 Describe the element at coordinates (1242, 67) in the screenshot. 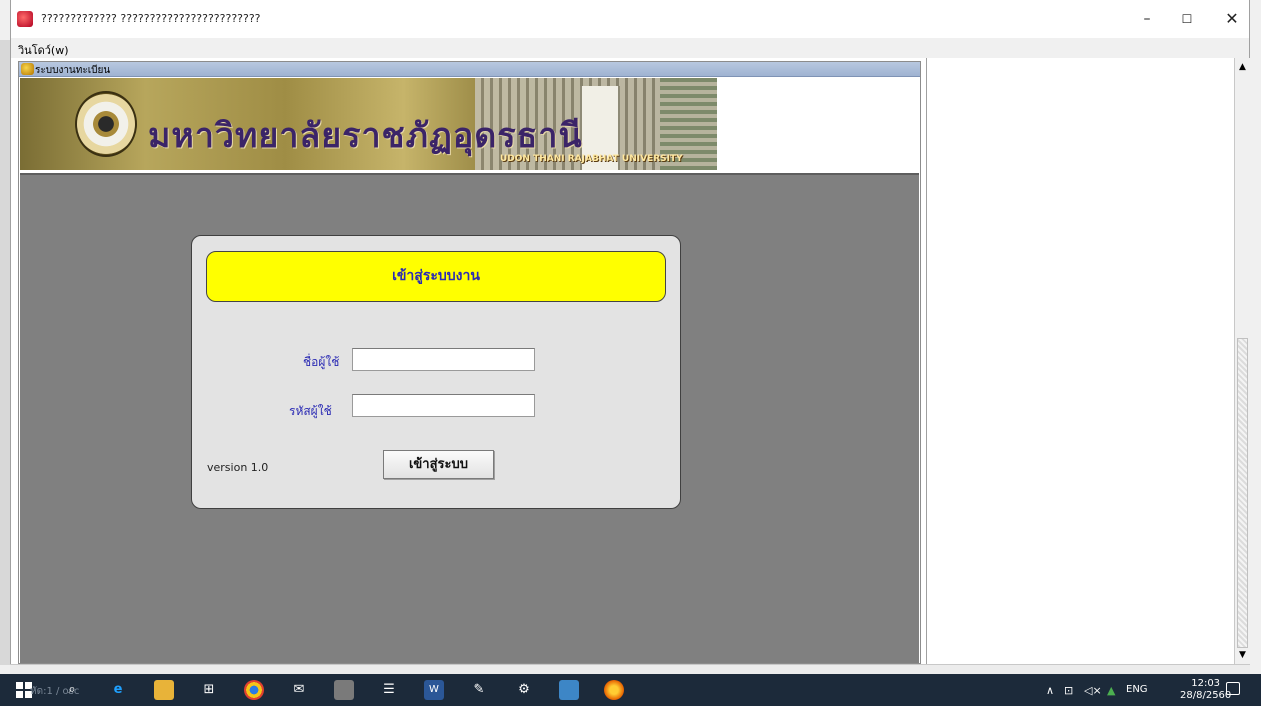

I see `scroll-up-icon: ▲` at that location.